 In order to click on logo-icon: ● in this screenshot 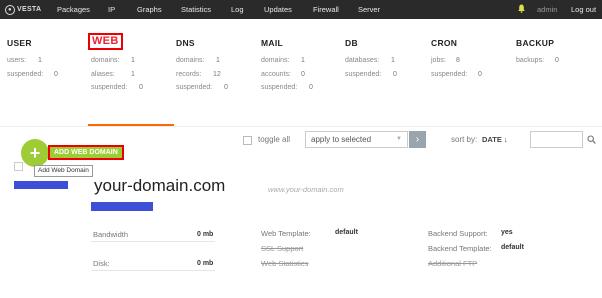, I will do `click(10, 9)`.